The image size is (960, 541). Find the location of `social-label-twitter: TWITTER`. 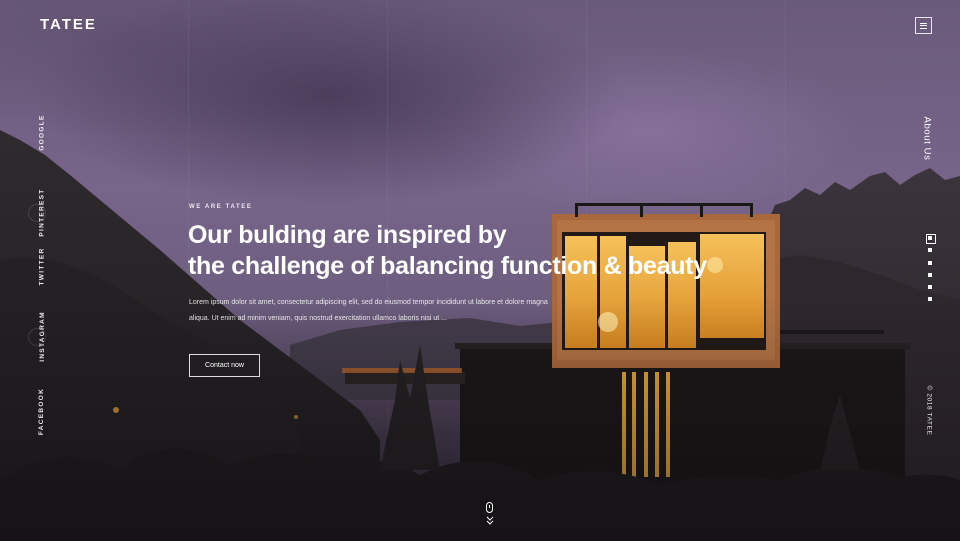

social-label-twitter: TWITTER is located at coordinates (42, 266).